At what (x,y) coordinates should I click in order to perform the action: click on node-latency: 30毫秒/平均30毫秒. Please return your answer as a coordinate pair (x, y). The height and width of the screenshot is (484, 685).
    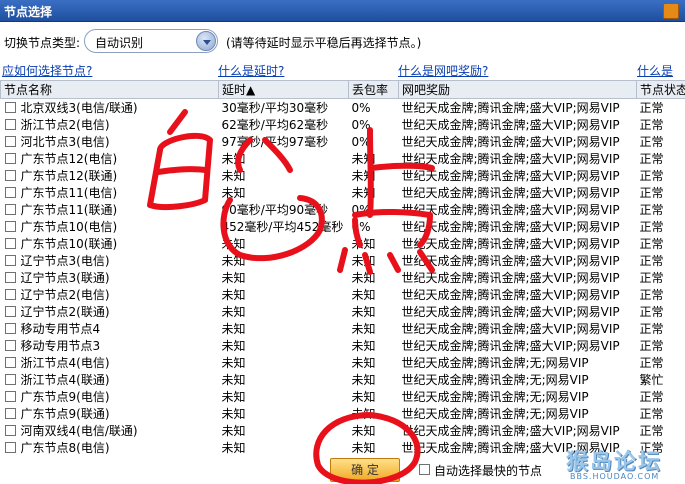
    Looking at the image, I should click on (275, 108).